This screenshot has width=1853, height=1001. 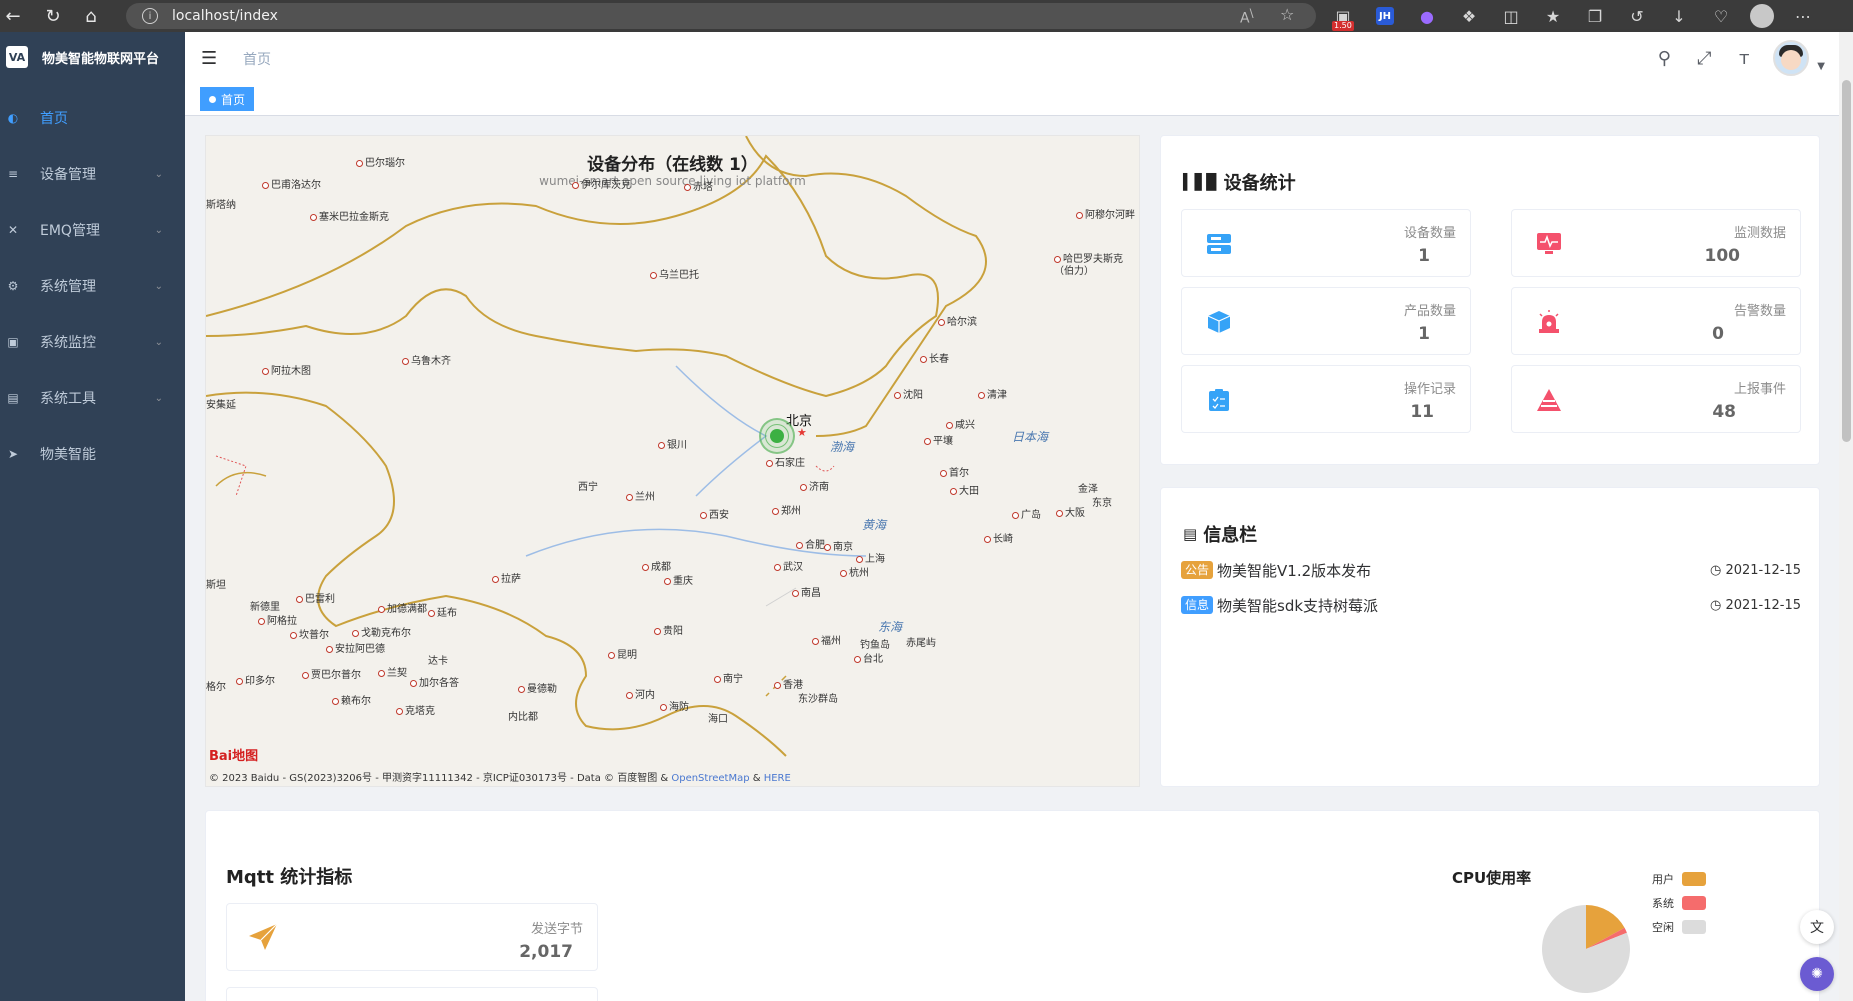 What do you see at coordinates (1791, 58) in the screenshot?
I see `avatar` at bounding box center [1791, 58].